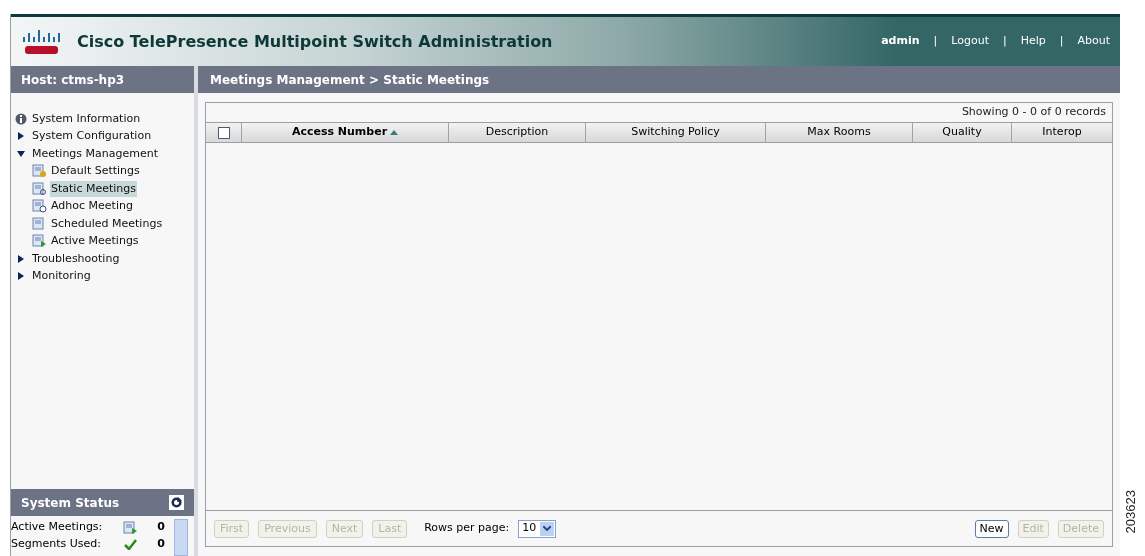  What do you see at coordinates (181, 537) in the screenshot?
I see `scrollbar` at bounding box center [181, 537].